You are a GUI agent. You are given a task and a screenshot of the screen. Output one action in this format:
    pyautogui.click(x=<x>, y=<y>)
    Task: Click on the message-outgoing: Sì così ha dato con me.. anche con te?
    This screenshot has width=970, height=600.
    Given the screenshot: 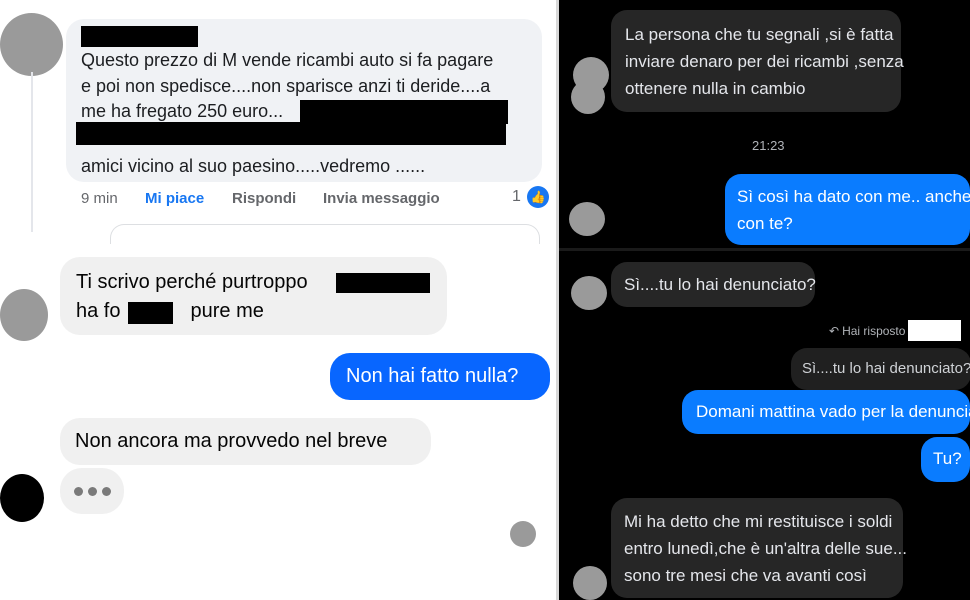 What is the action you would take?
    pyautogui.click(x=847, y=209)
    